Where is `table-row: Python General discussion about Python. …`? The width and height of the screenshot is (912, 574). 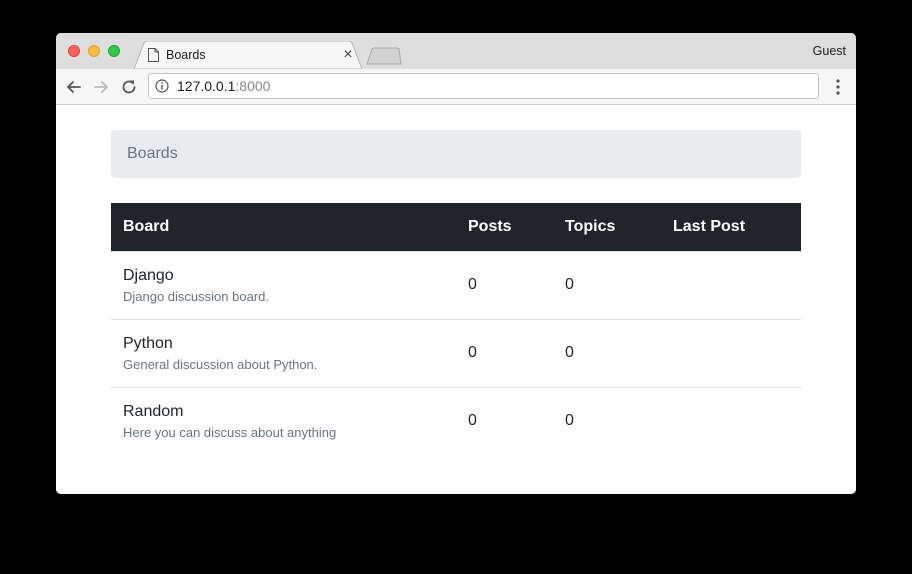
table-row: Python General discussion about Python. … is located at coordinates (456, 352).